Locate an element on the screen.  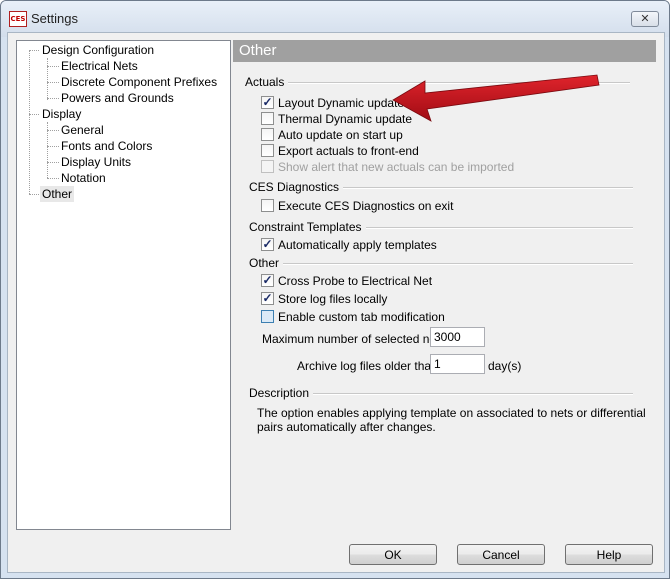
ok-button: OK is located at coordinates (393, 554).